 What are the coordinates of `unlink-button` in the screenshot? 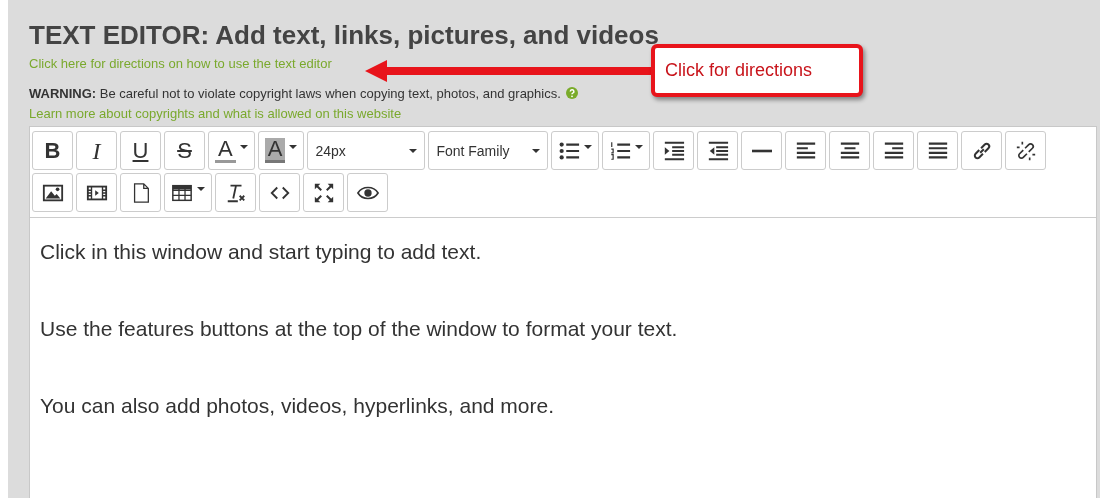 It's located at (1026, 150).